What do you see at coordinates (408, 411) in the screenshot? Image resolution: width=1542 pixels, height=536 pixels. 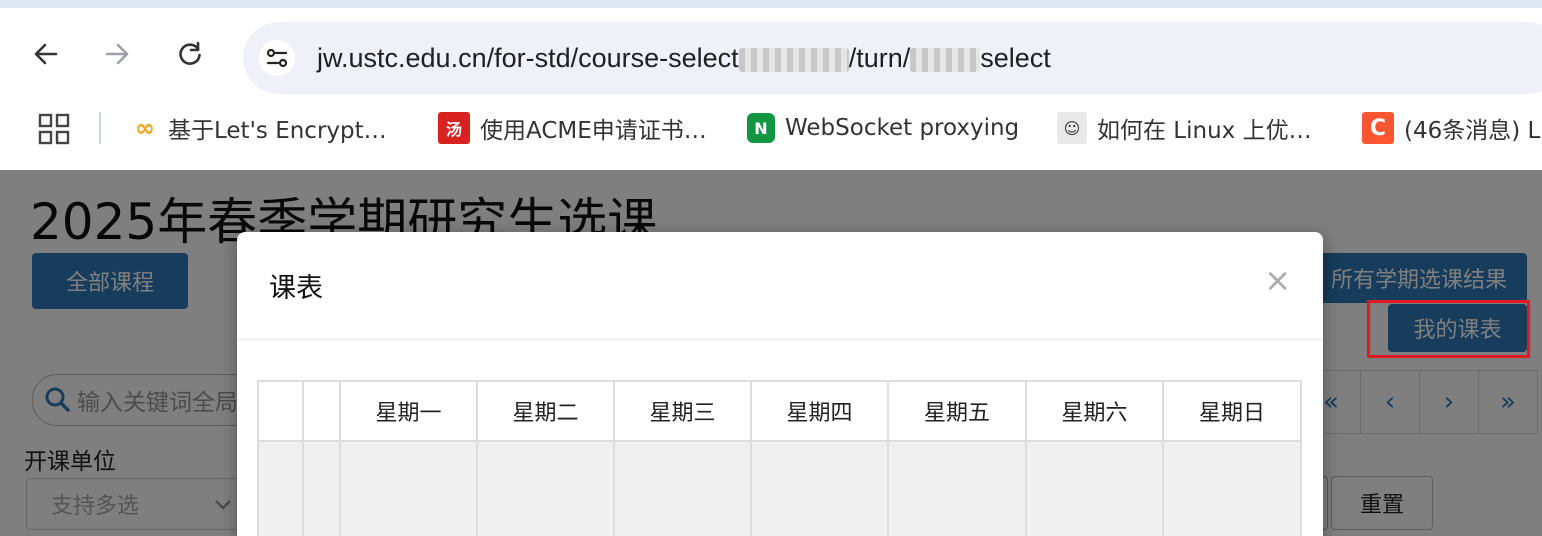 I see `weekday-header: 星期一` at bounding box center [408, 411].